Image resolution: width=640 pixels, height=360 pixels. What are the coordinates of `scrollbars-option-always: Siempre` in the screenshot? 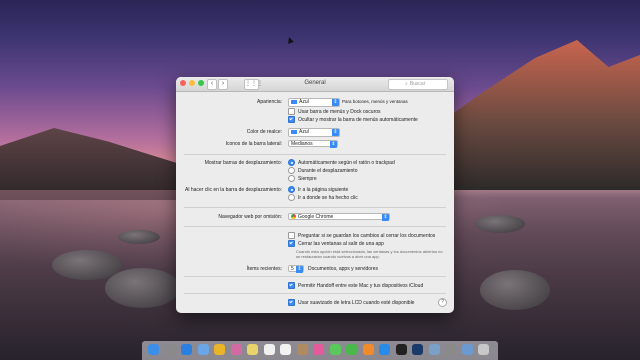 It's located at (302, 178).